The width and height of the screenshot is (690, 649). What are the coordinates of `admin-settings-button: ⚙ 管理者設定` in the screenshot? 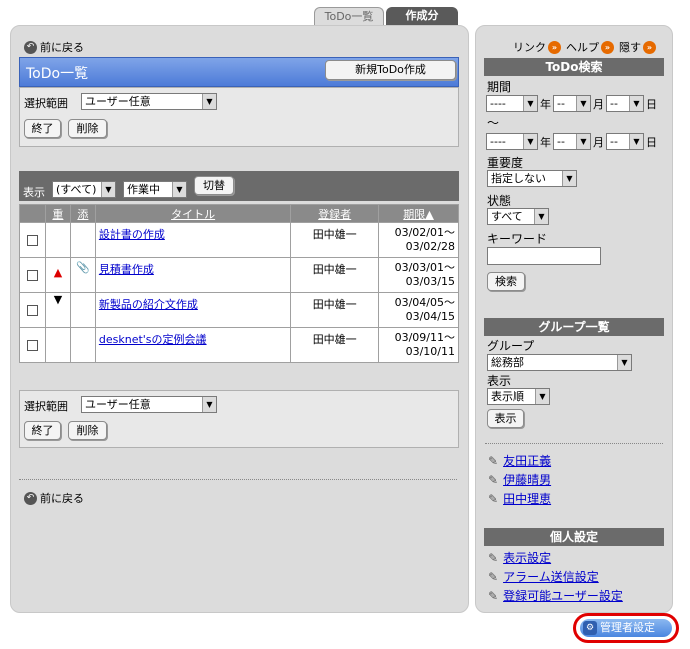 It's located at (626, 628).